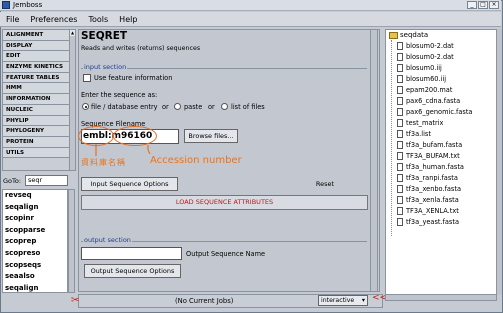 This screenshot has height=313, width=503. What do you see at coordinates (429, 189) in the screenshot?
I see `file-tree-item: tf3a_xenbo.fasta` at bounding box center [429, 189].